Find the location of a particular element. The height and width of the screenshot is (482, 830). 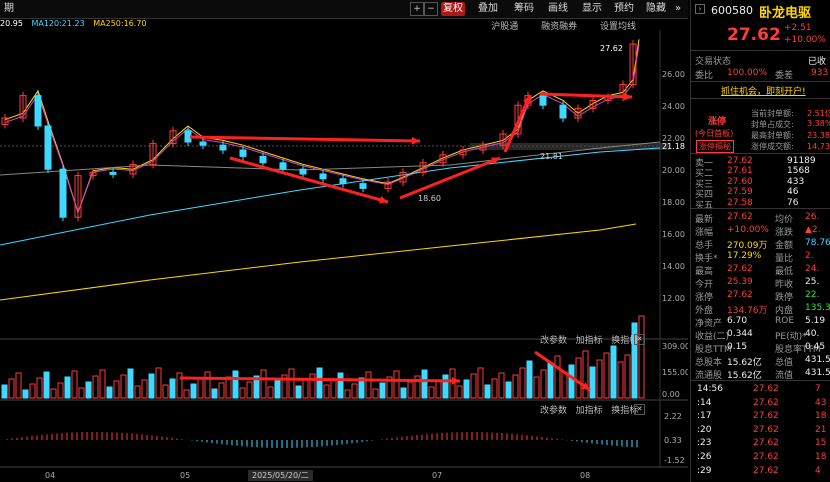

volume-axis-label: 309.00 is located at coordinates (675, 346).